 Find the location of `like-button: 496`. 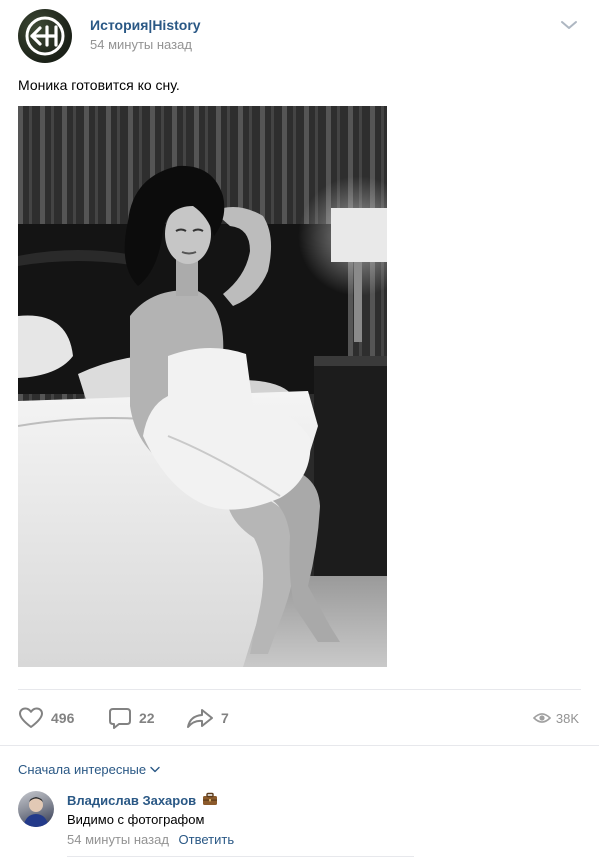

like-button: 496 is located at coordinates (46, 718).